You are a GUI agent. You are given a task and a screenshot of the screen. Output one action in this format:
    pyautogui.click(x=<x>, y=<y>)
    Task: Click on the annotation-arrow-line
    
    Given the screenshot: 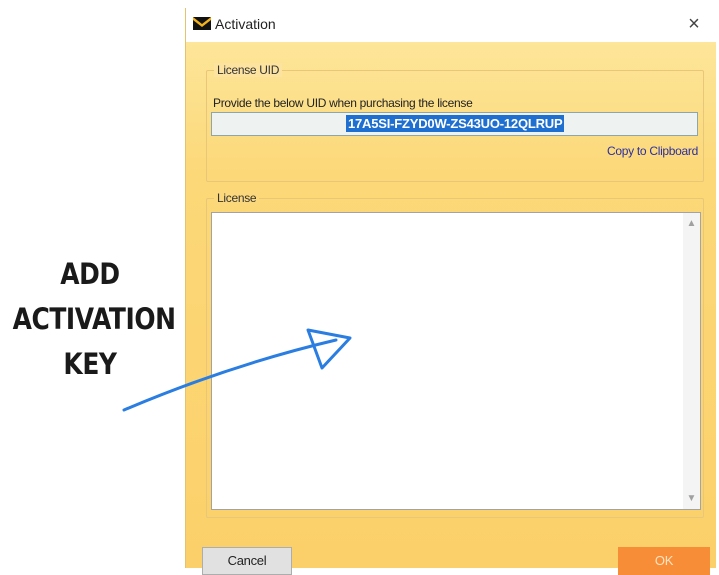 What is the action you would take?
    pyautogui.click(x=230, y=375)
    